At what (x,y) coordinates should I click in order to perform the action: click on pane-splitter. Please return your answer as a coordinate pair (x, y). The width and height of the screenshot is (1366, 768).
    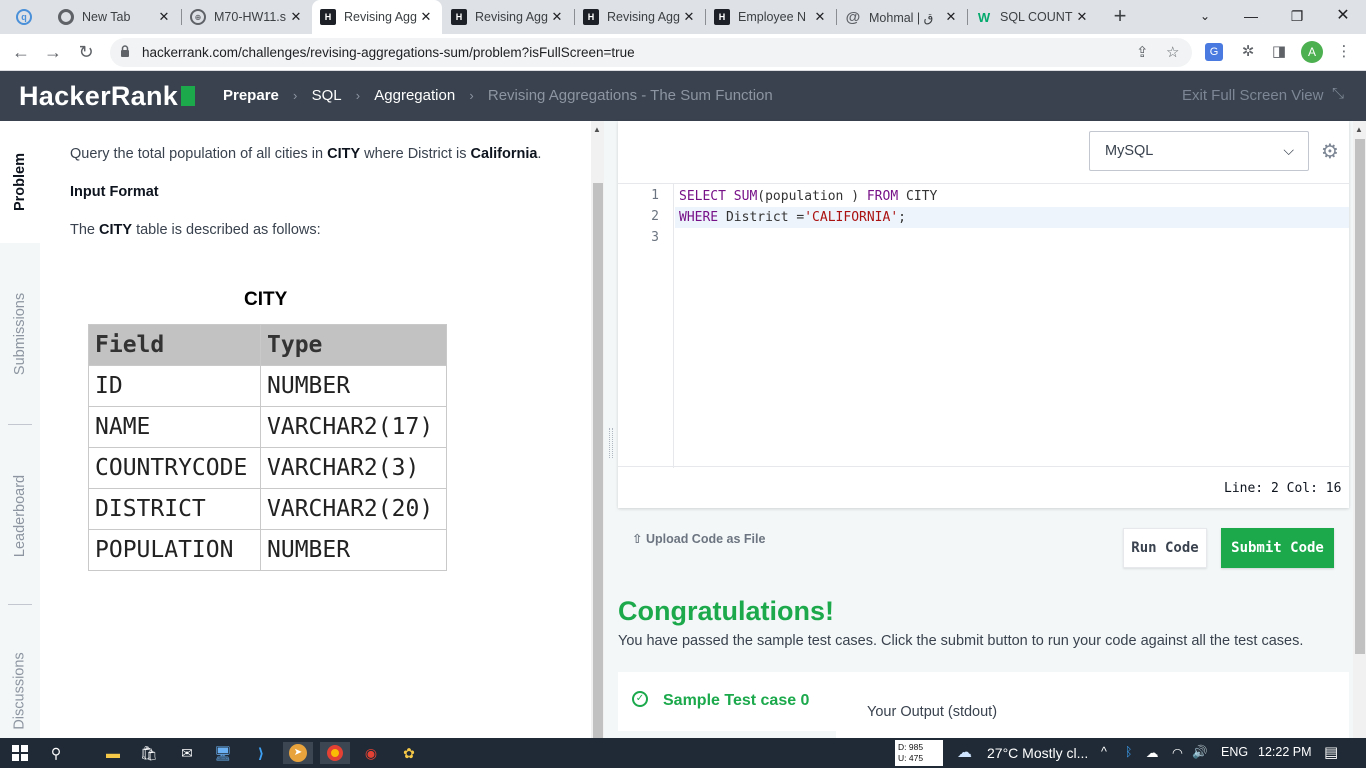
    Looking at the image, I should click on (611, 429).